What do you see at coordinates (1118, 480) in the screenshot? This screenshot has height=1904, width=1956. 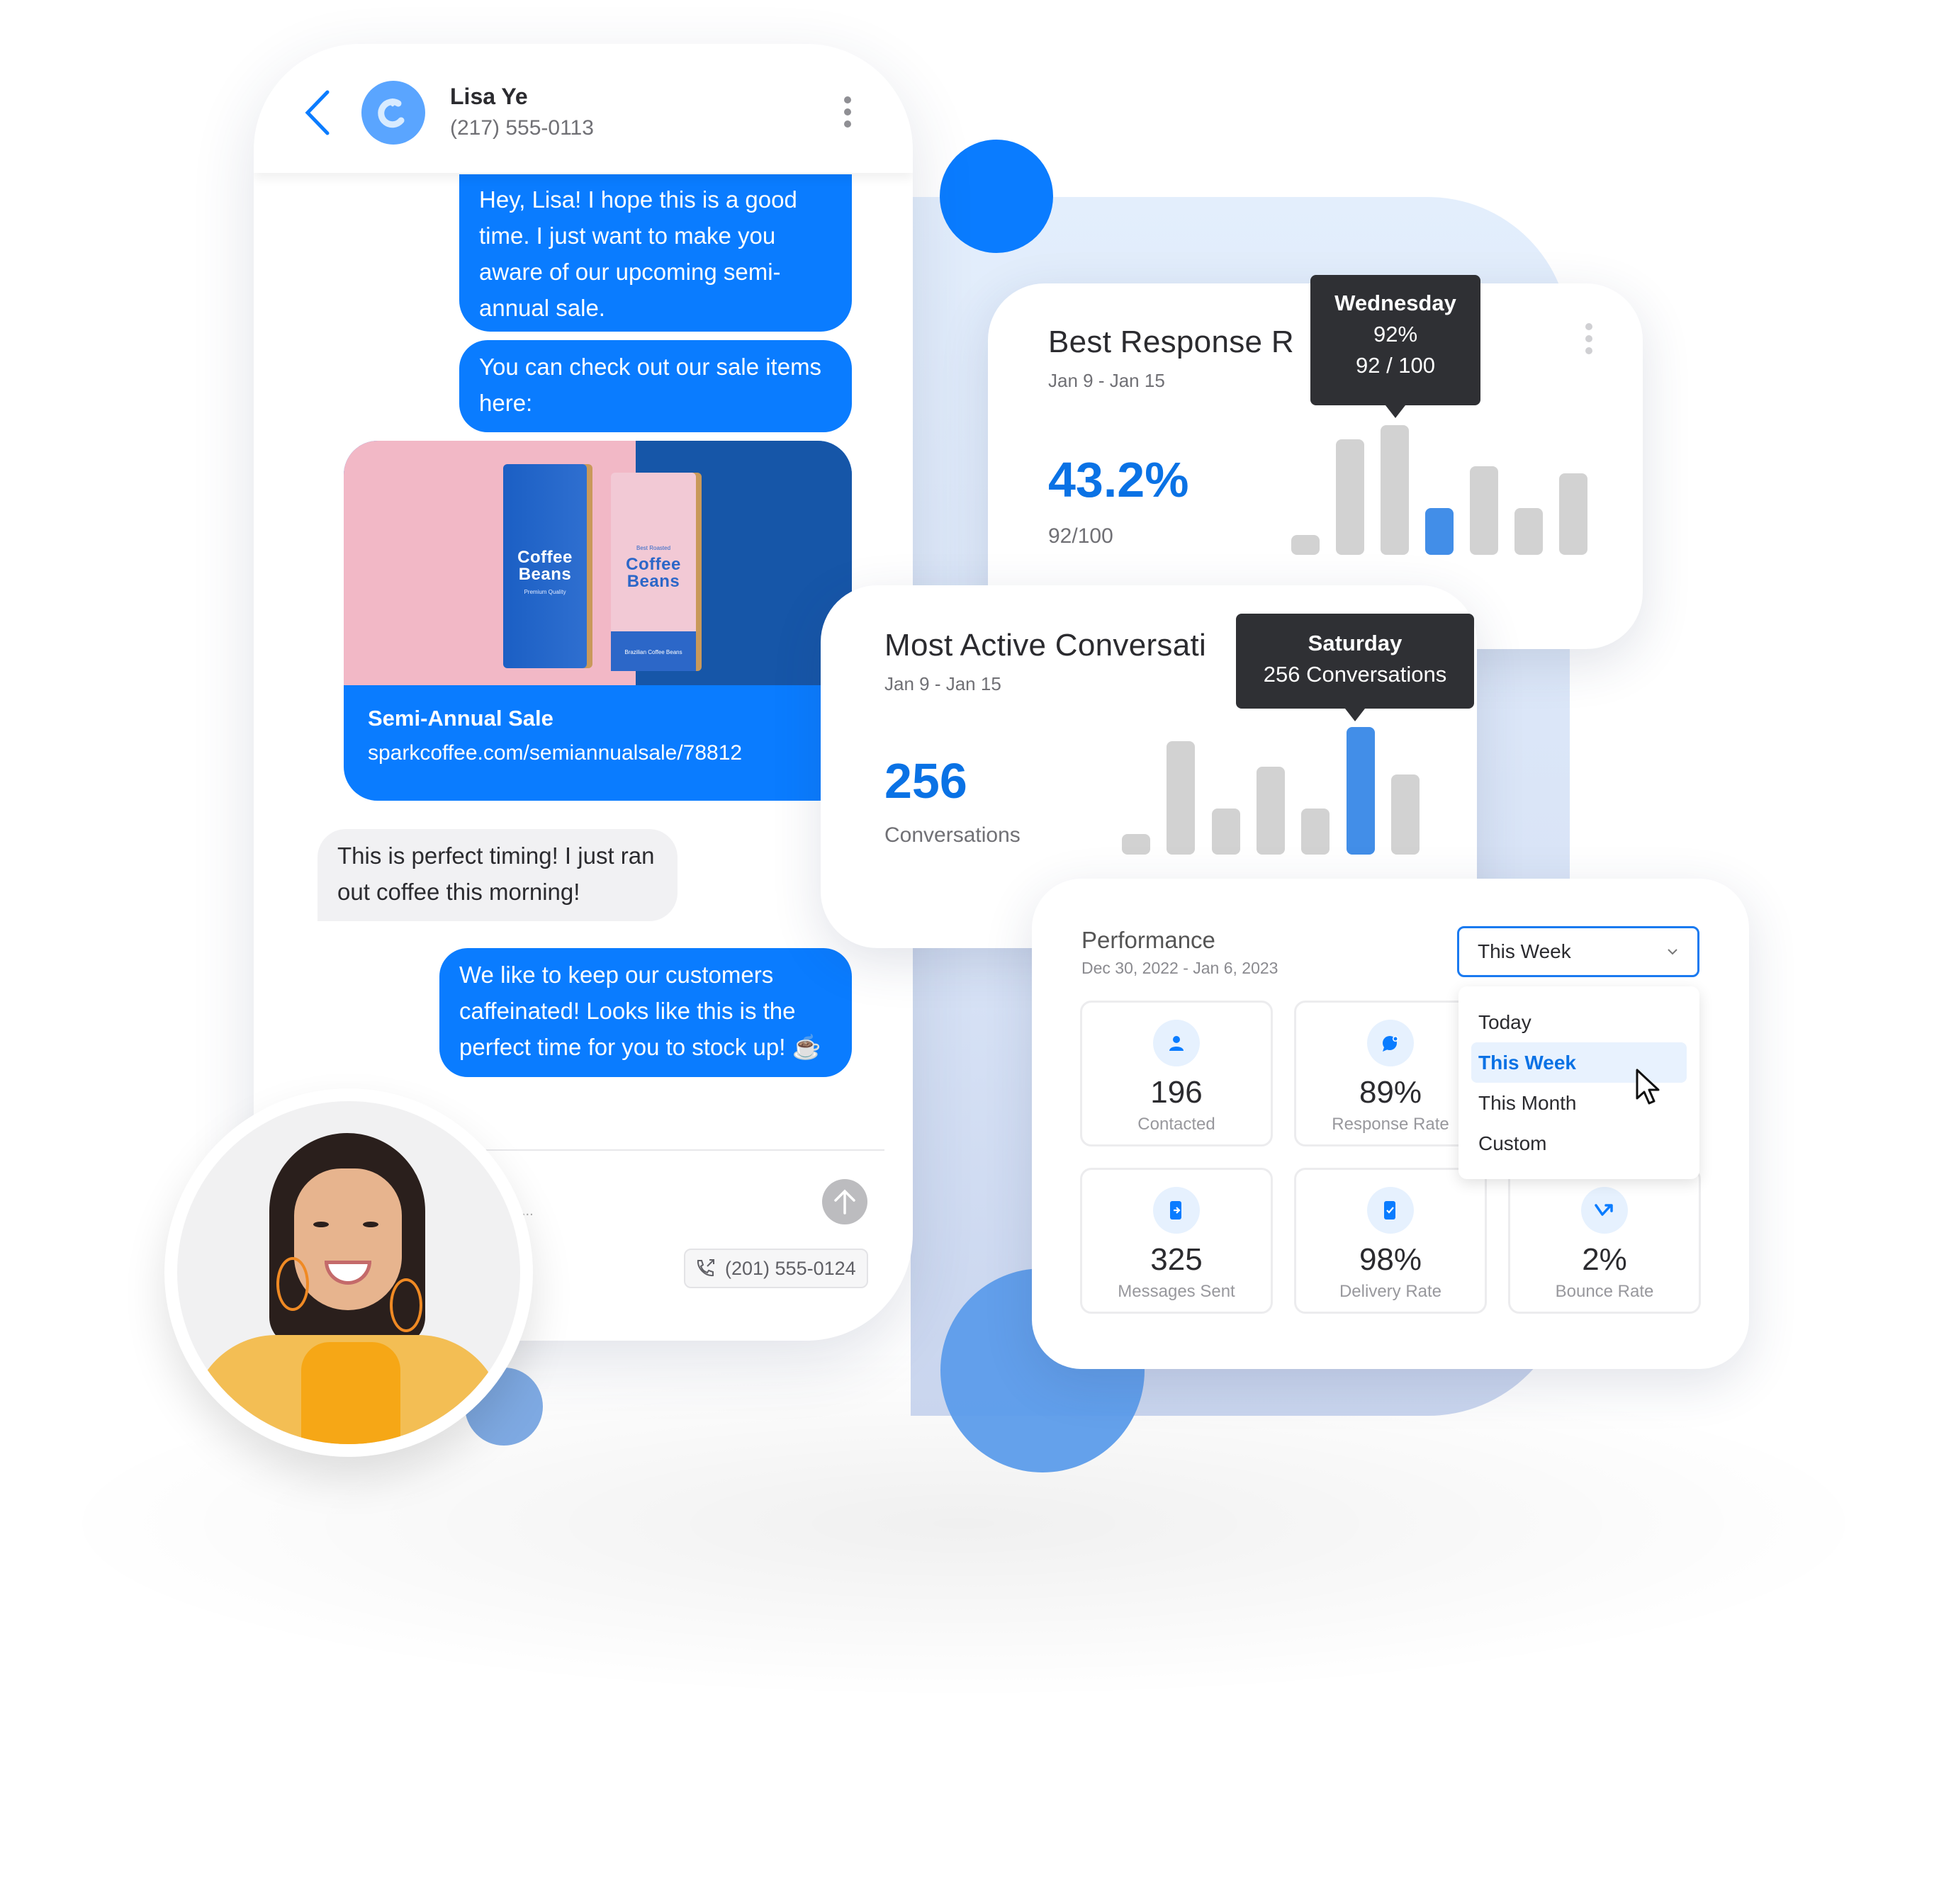 I see `response-rate-value: 43.2%` at bounding box center [1118, 480].